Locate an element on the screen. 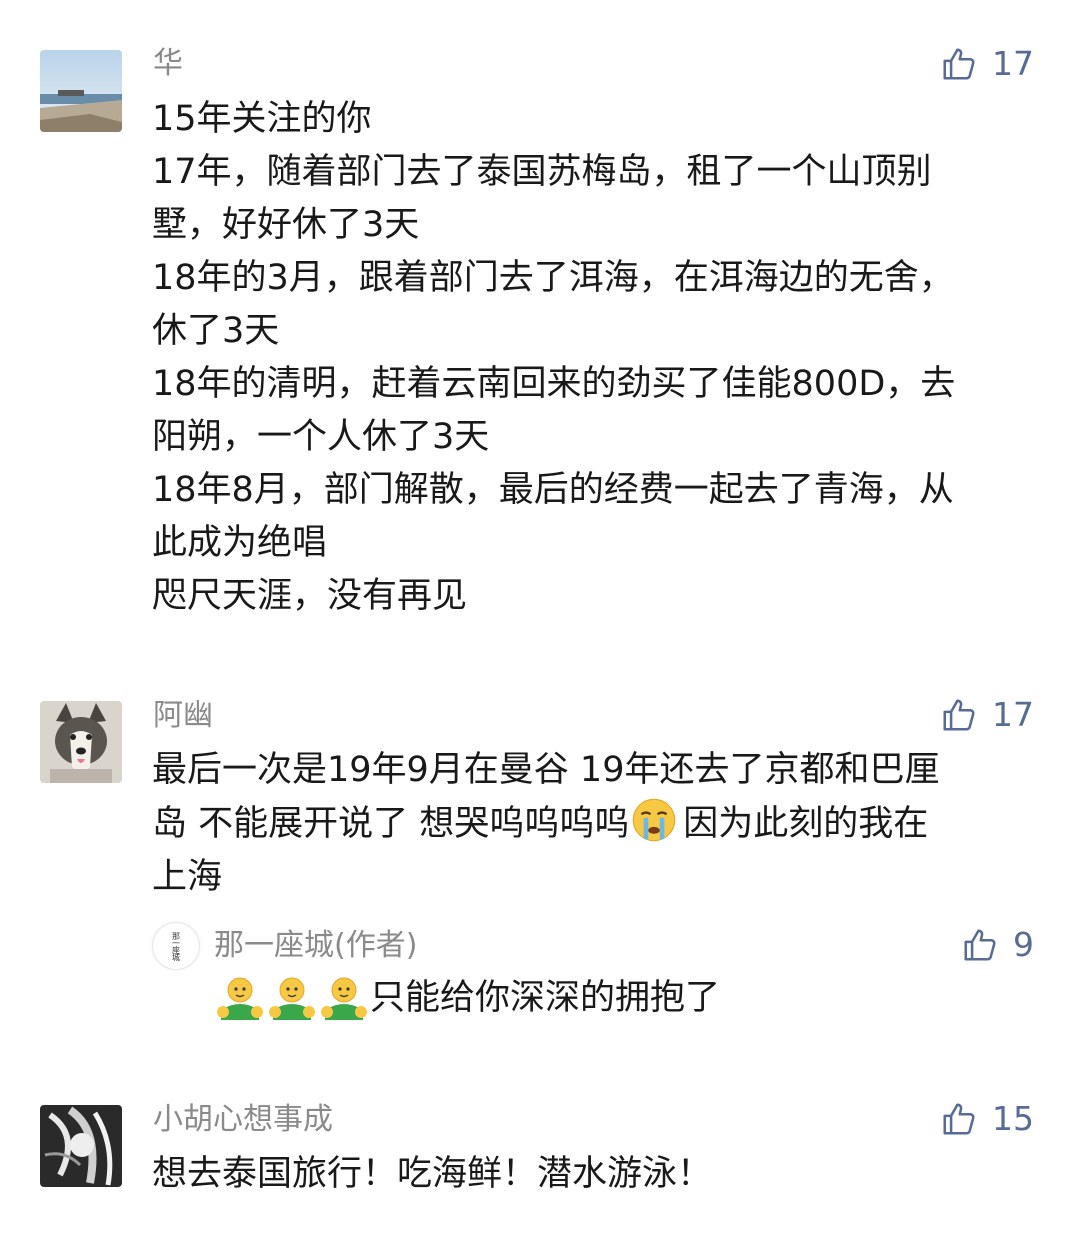 The width and height of the screenshot is (1080, 1234). comment-line: 墅，好好休了3天 is located at coordinates (286, 225).